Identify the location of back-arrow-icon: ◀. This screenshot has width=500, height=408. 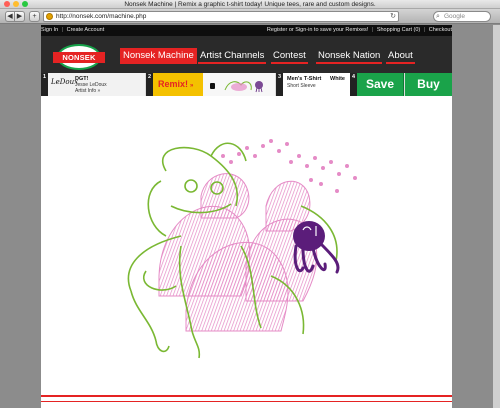
(10, 16).